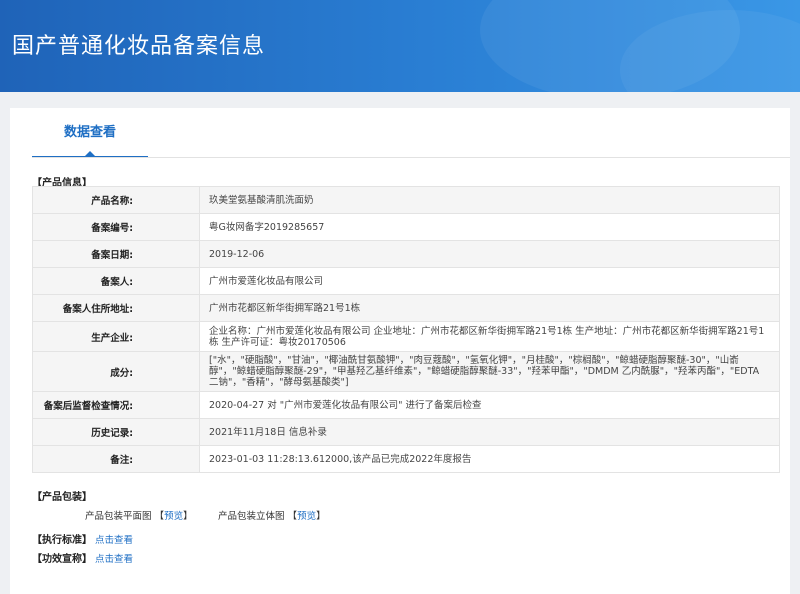 The image size is (800, 594). I want to click on efficacy-row: 【功效宣称】 点击查看, so click(82, 557).